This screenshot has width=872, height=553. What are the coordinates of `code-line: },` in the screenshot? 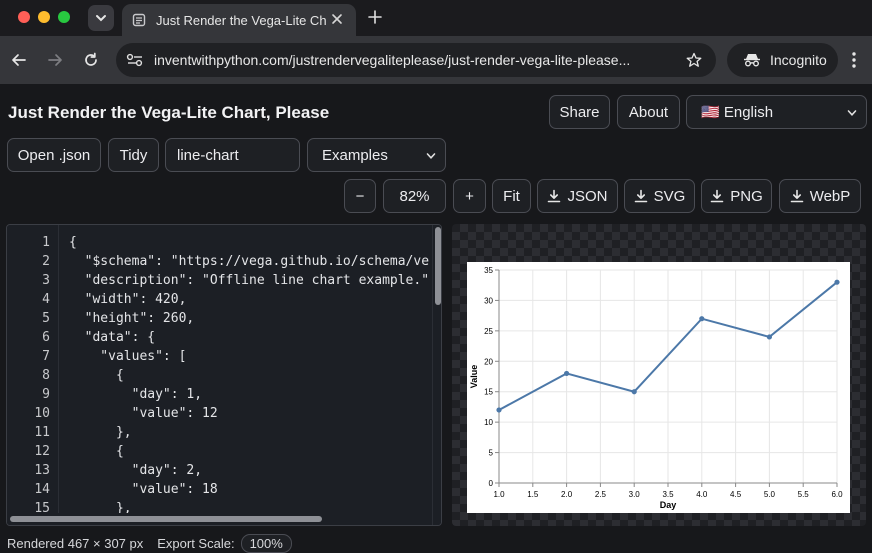 It's located at (100, 432).